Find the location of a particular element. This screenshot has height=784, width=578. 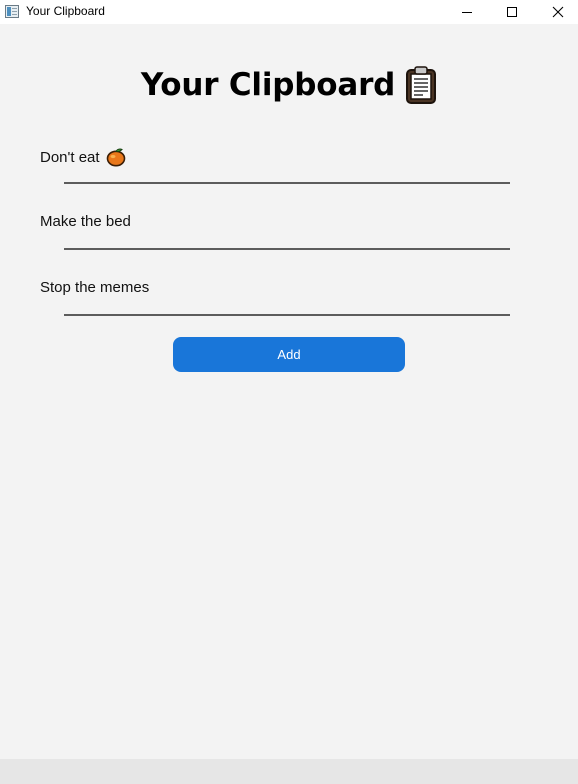

app-window-icon is located at coordinates (12, 11).